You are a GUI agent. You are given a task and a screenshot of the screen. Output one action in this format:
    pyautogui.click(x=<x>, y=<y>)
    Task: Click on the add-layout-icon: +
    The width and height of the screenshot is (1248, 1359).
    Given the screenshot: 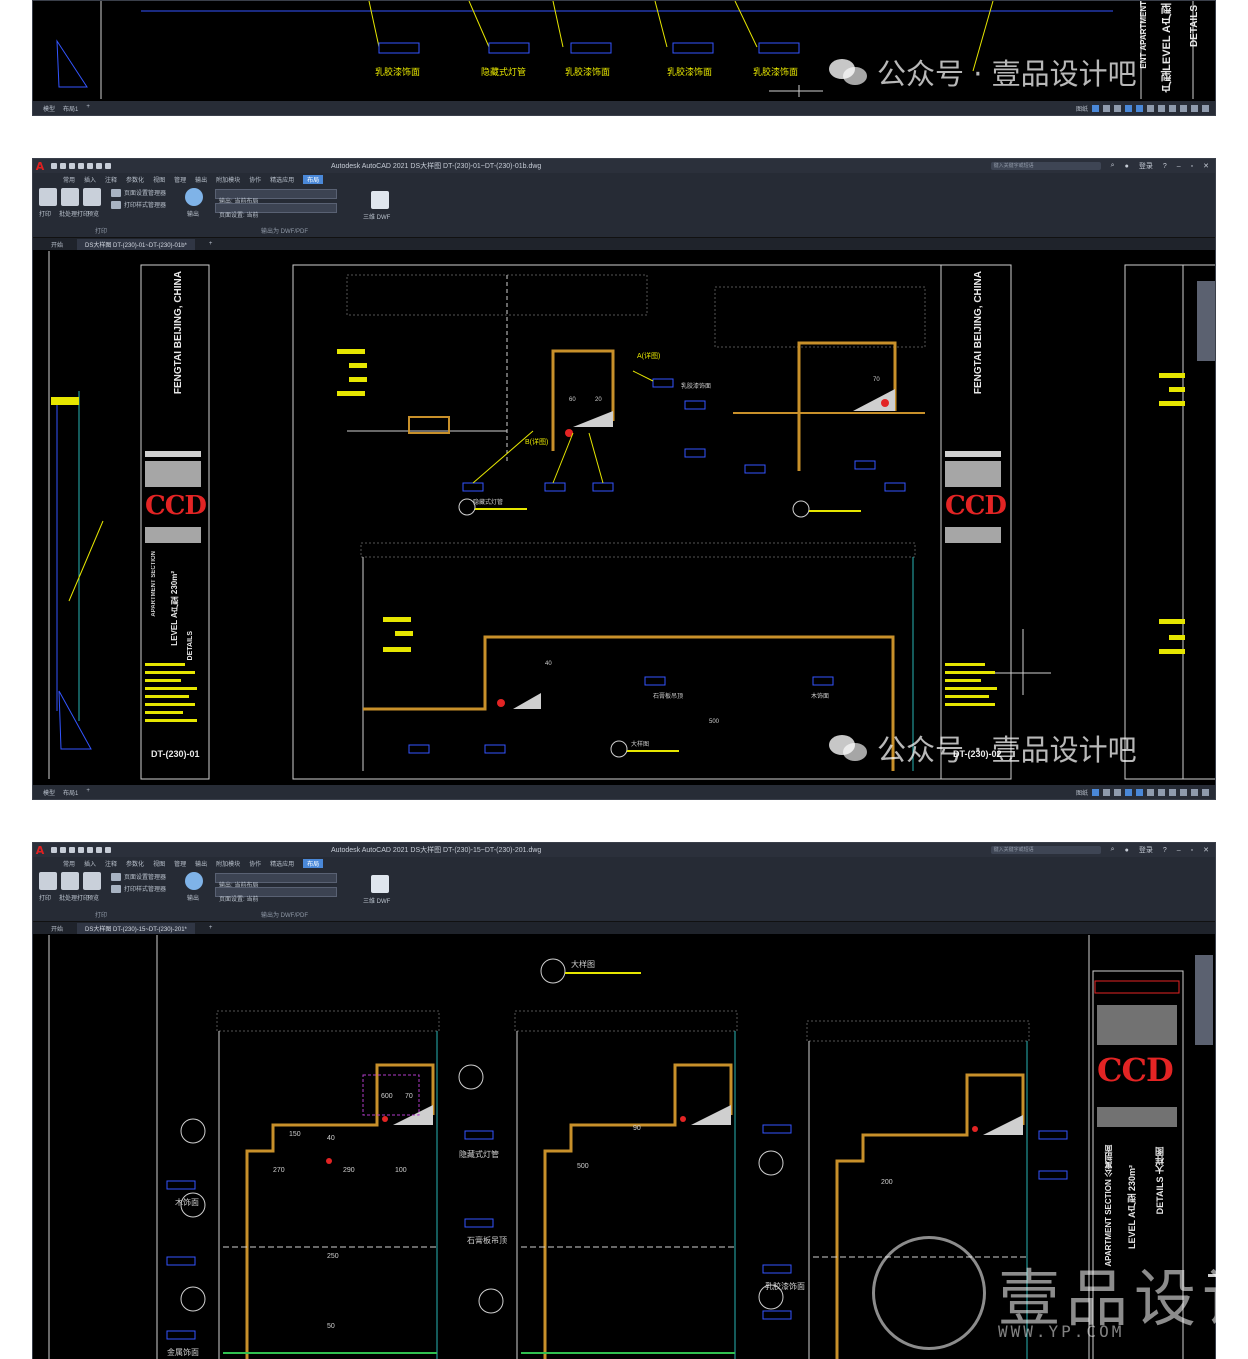 What is the action you would take?
    pyautogui.click(x=88, y=108)
    